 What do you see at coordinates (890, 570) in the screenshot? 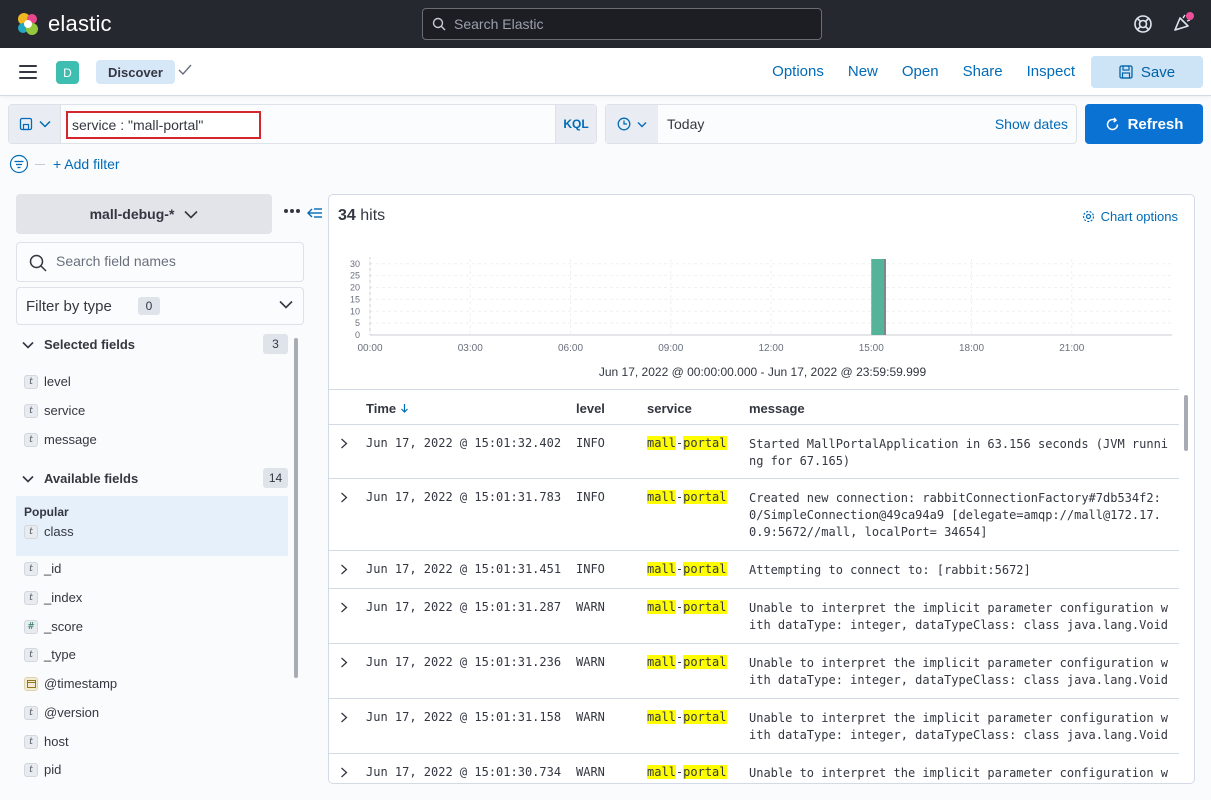
I see `cell-message: Attempting to connect to: [rabbit:5672]` at bounding box center [890, 570].